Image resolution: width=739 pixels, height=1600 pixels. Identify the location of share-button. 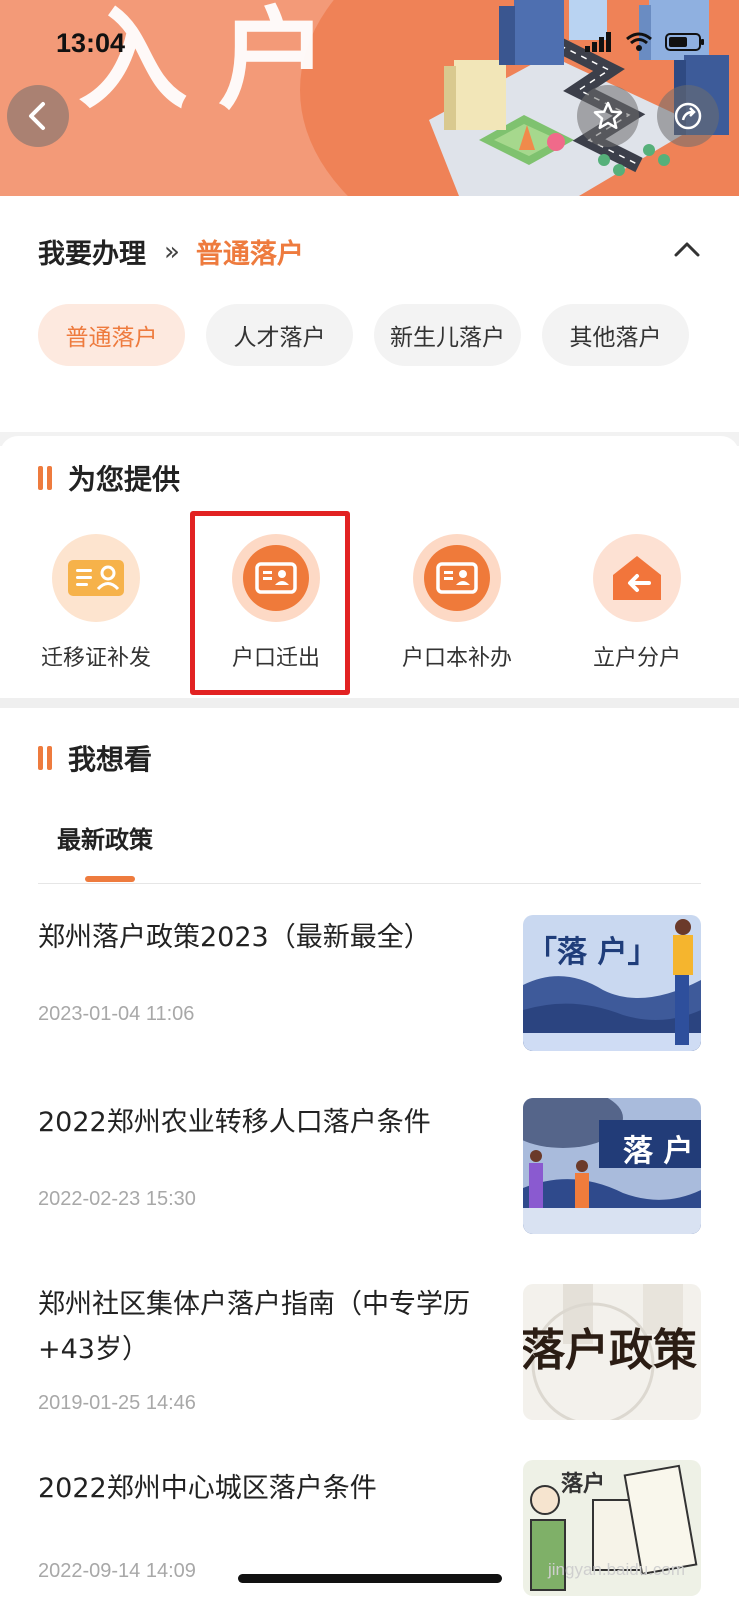
(688, 116).